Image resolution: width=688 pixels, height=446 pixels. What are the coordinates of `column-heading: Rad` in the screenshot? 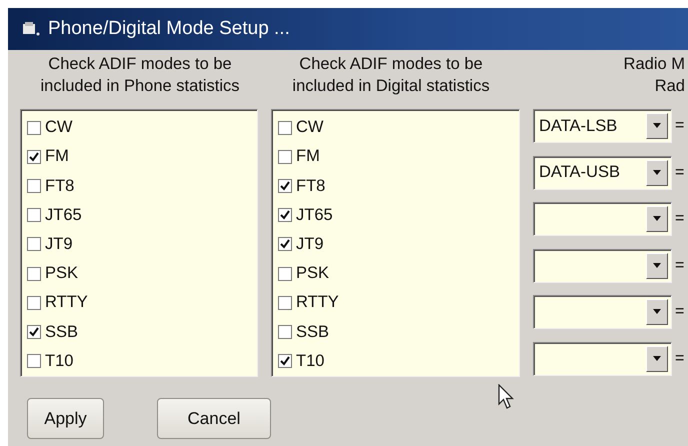 It's located at (669, 86).